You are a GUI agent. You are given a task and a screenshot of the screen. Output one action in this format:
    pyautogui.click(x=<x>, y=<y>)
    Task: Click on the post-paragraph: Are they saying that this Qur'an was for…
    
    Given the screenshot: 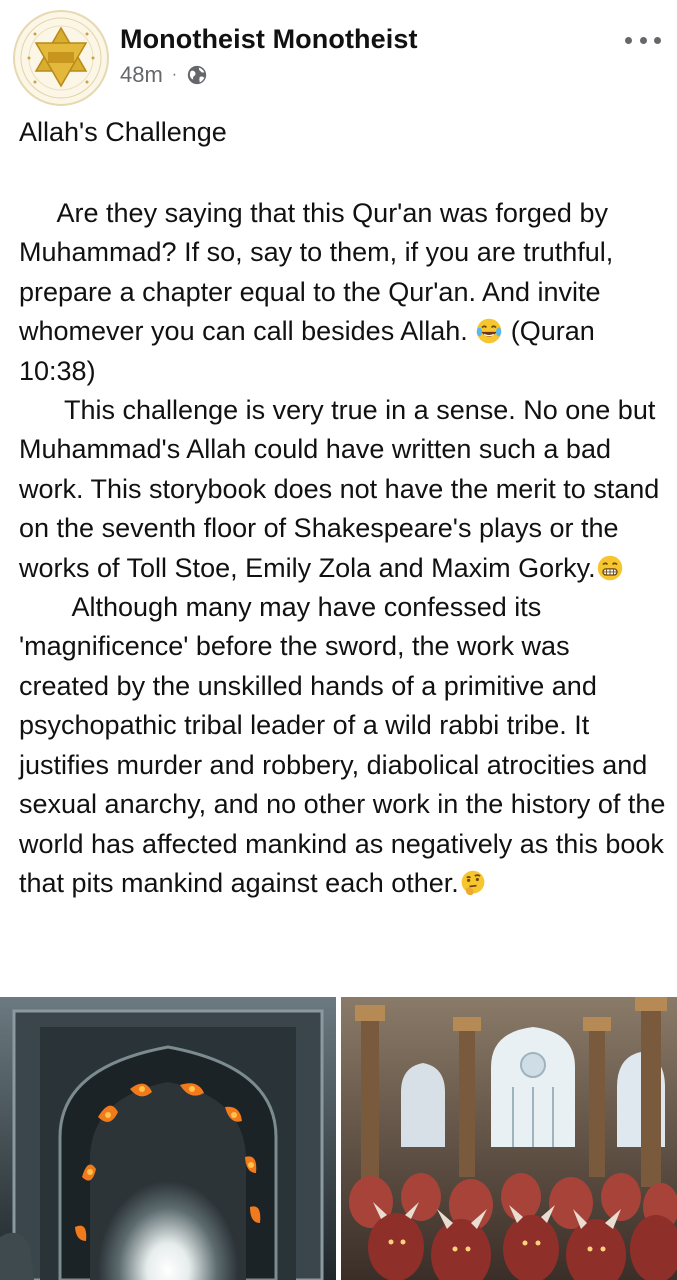 What is the action you would take?
    pyautogui.click(x=320, y=292)
    